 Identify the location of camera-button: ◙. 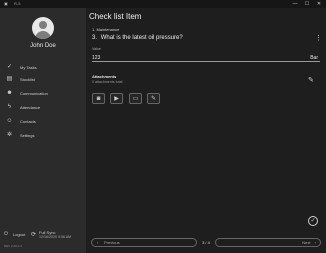
(98, 98).